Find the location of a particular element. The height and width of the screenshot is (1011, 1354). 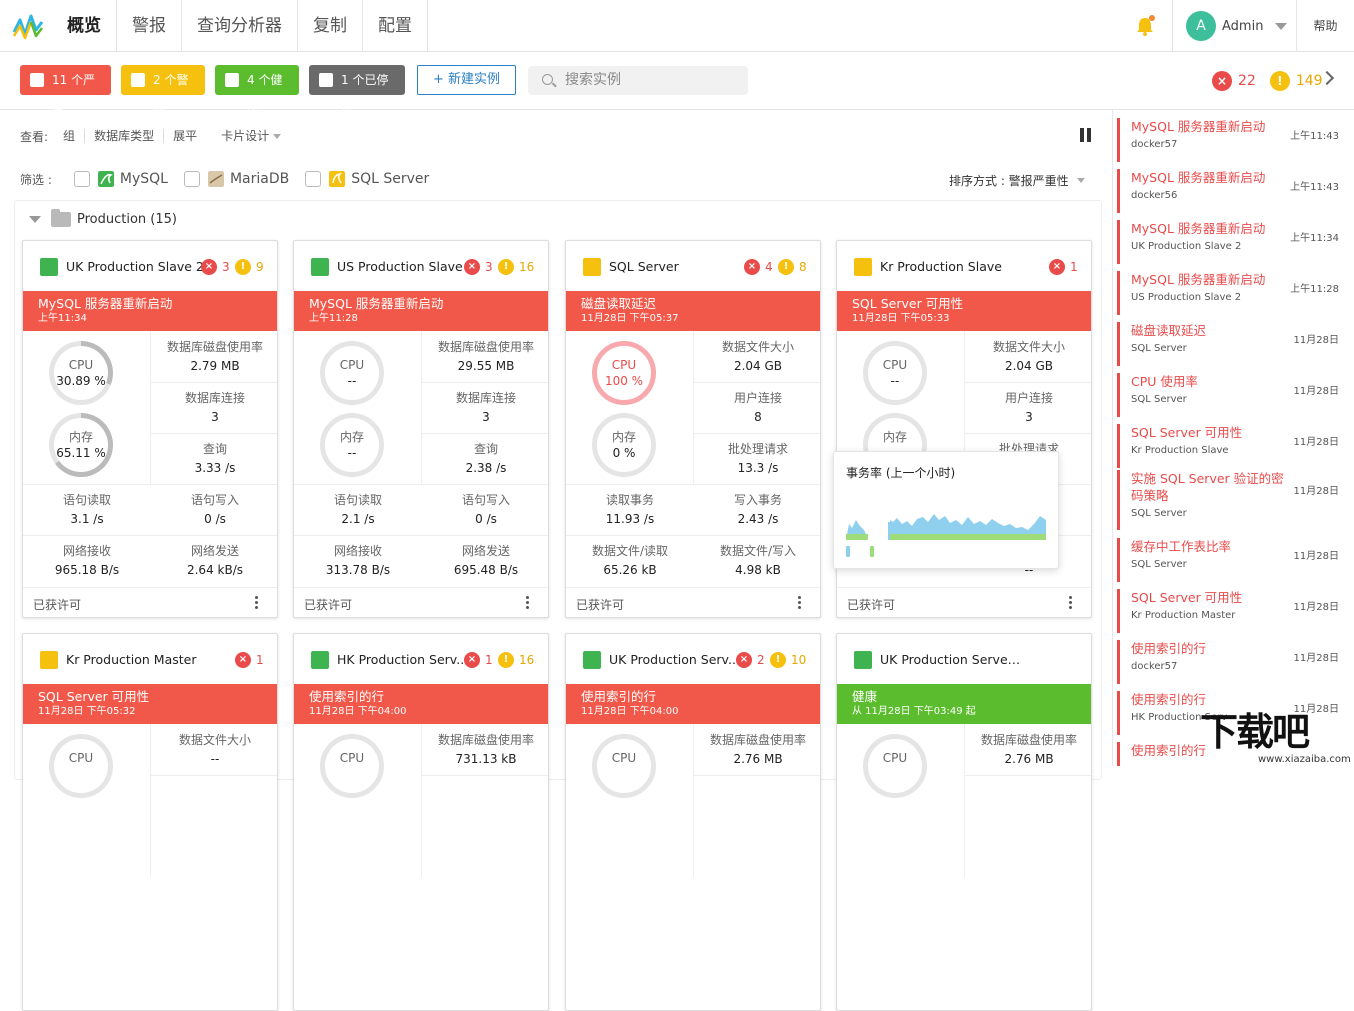

mariadb-checkbox is located at coordinates (191, 179).